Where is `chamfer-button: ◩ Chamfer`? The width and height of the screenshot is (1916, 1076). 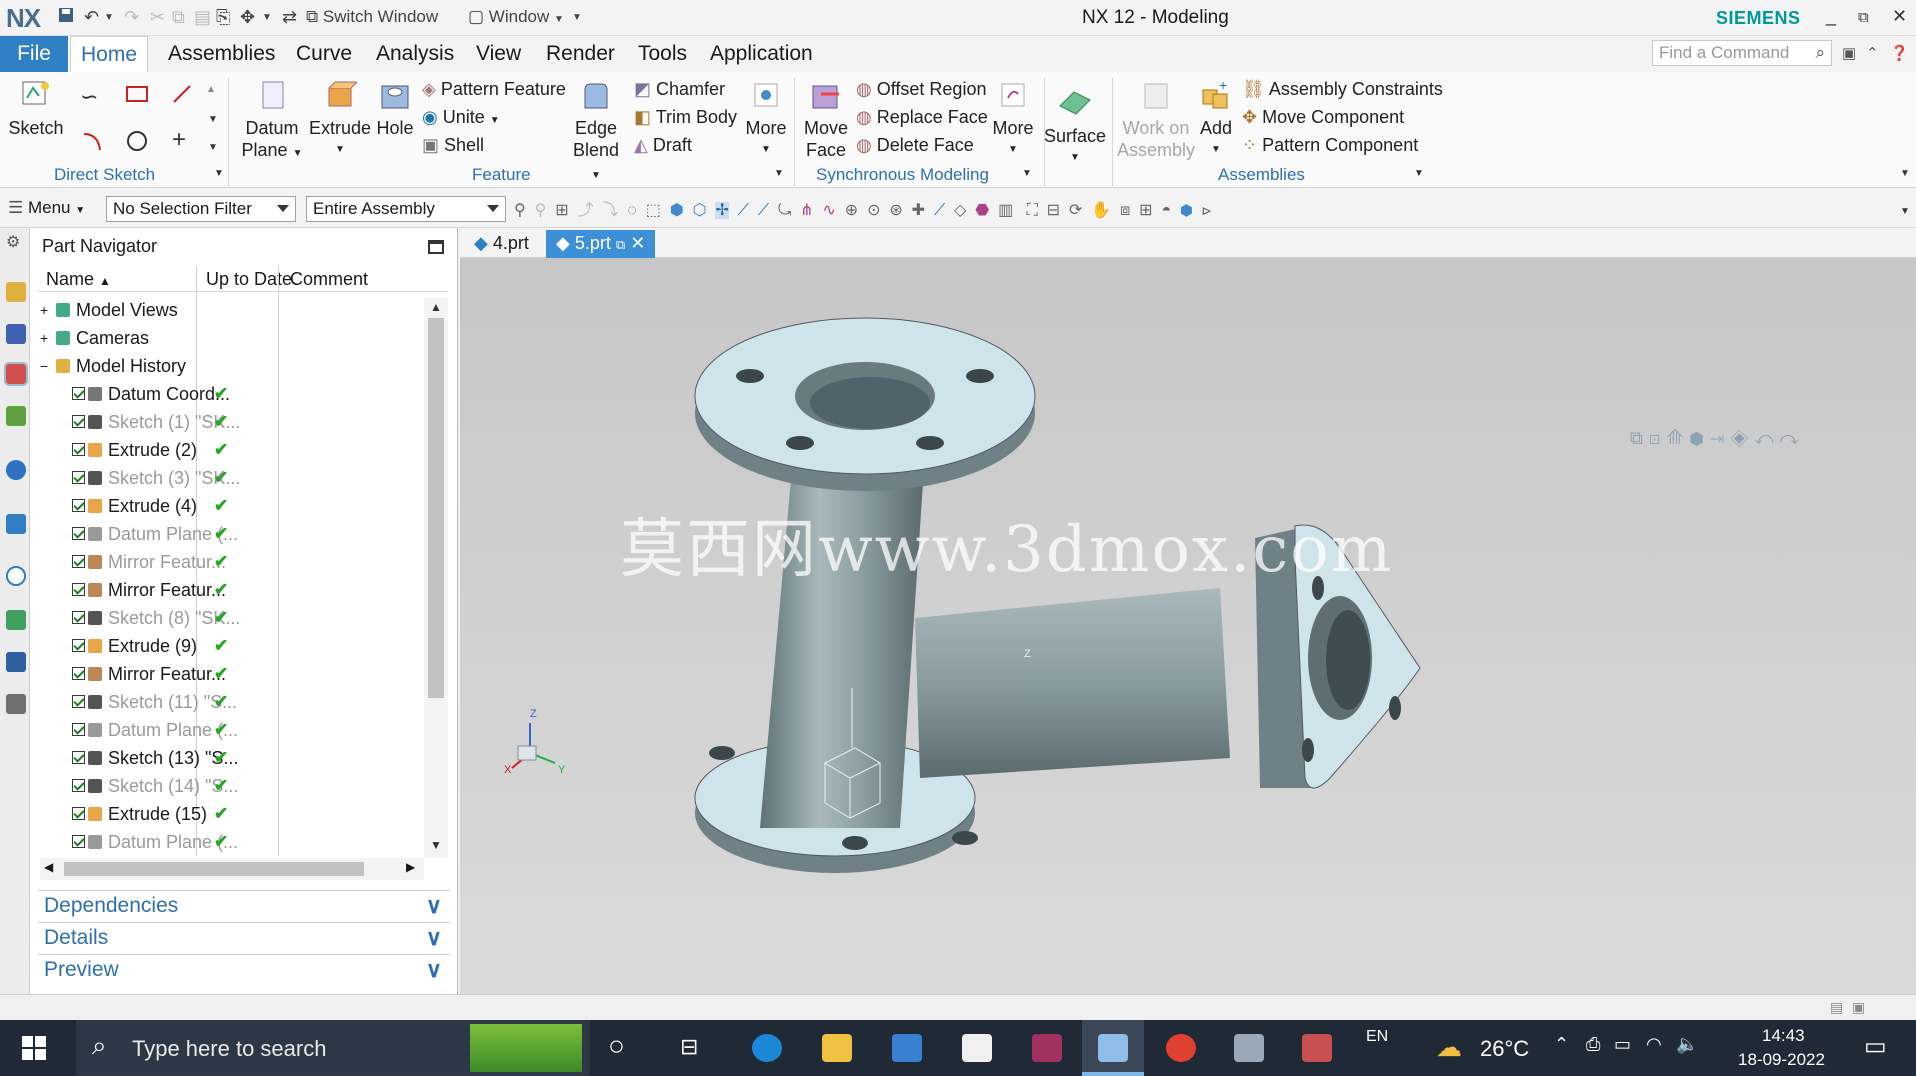 chamfer-button: ◩ Chamfer is located at coordinates (679, 89).